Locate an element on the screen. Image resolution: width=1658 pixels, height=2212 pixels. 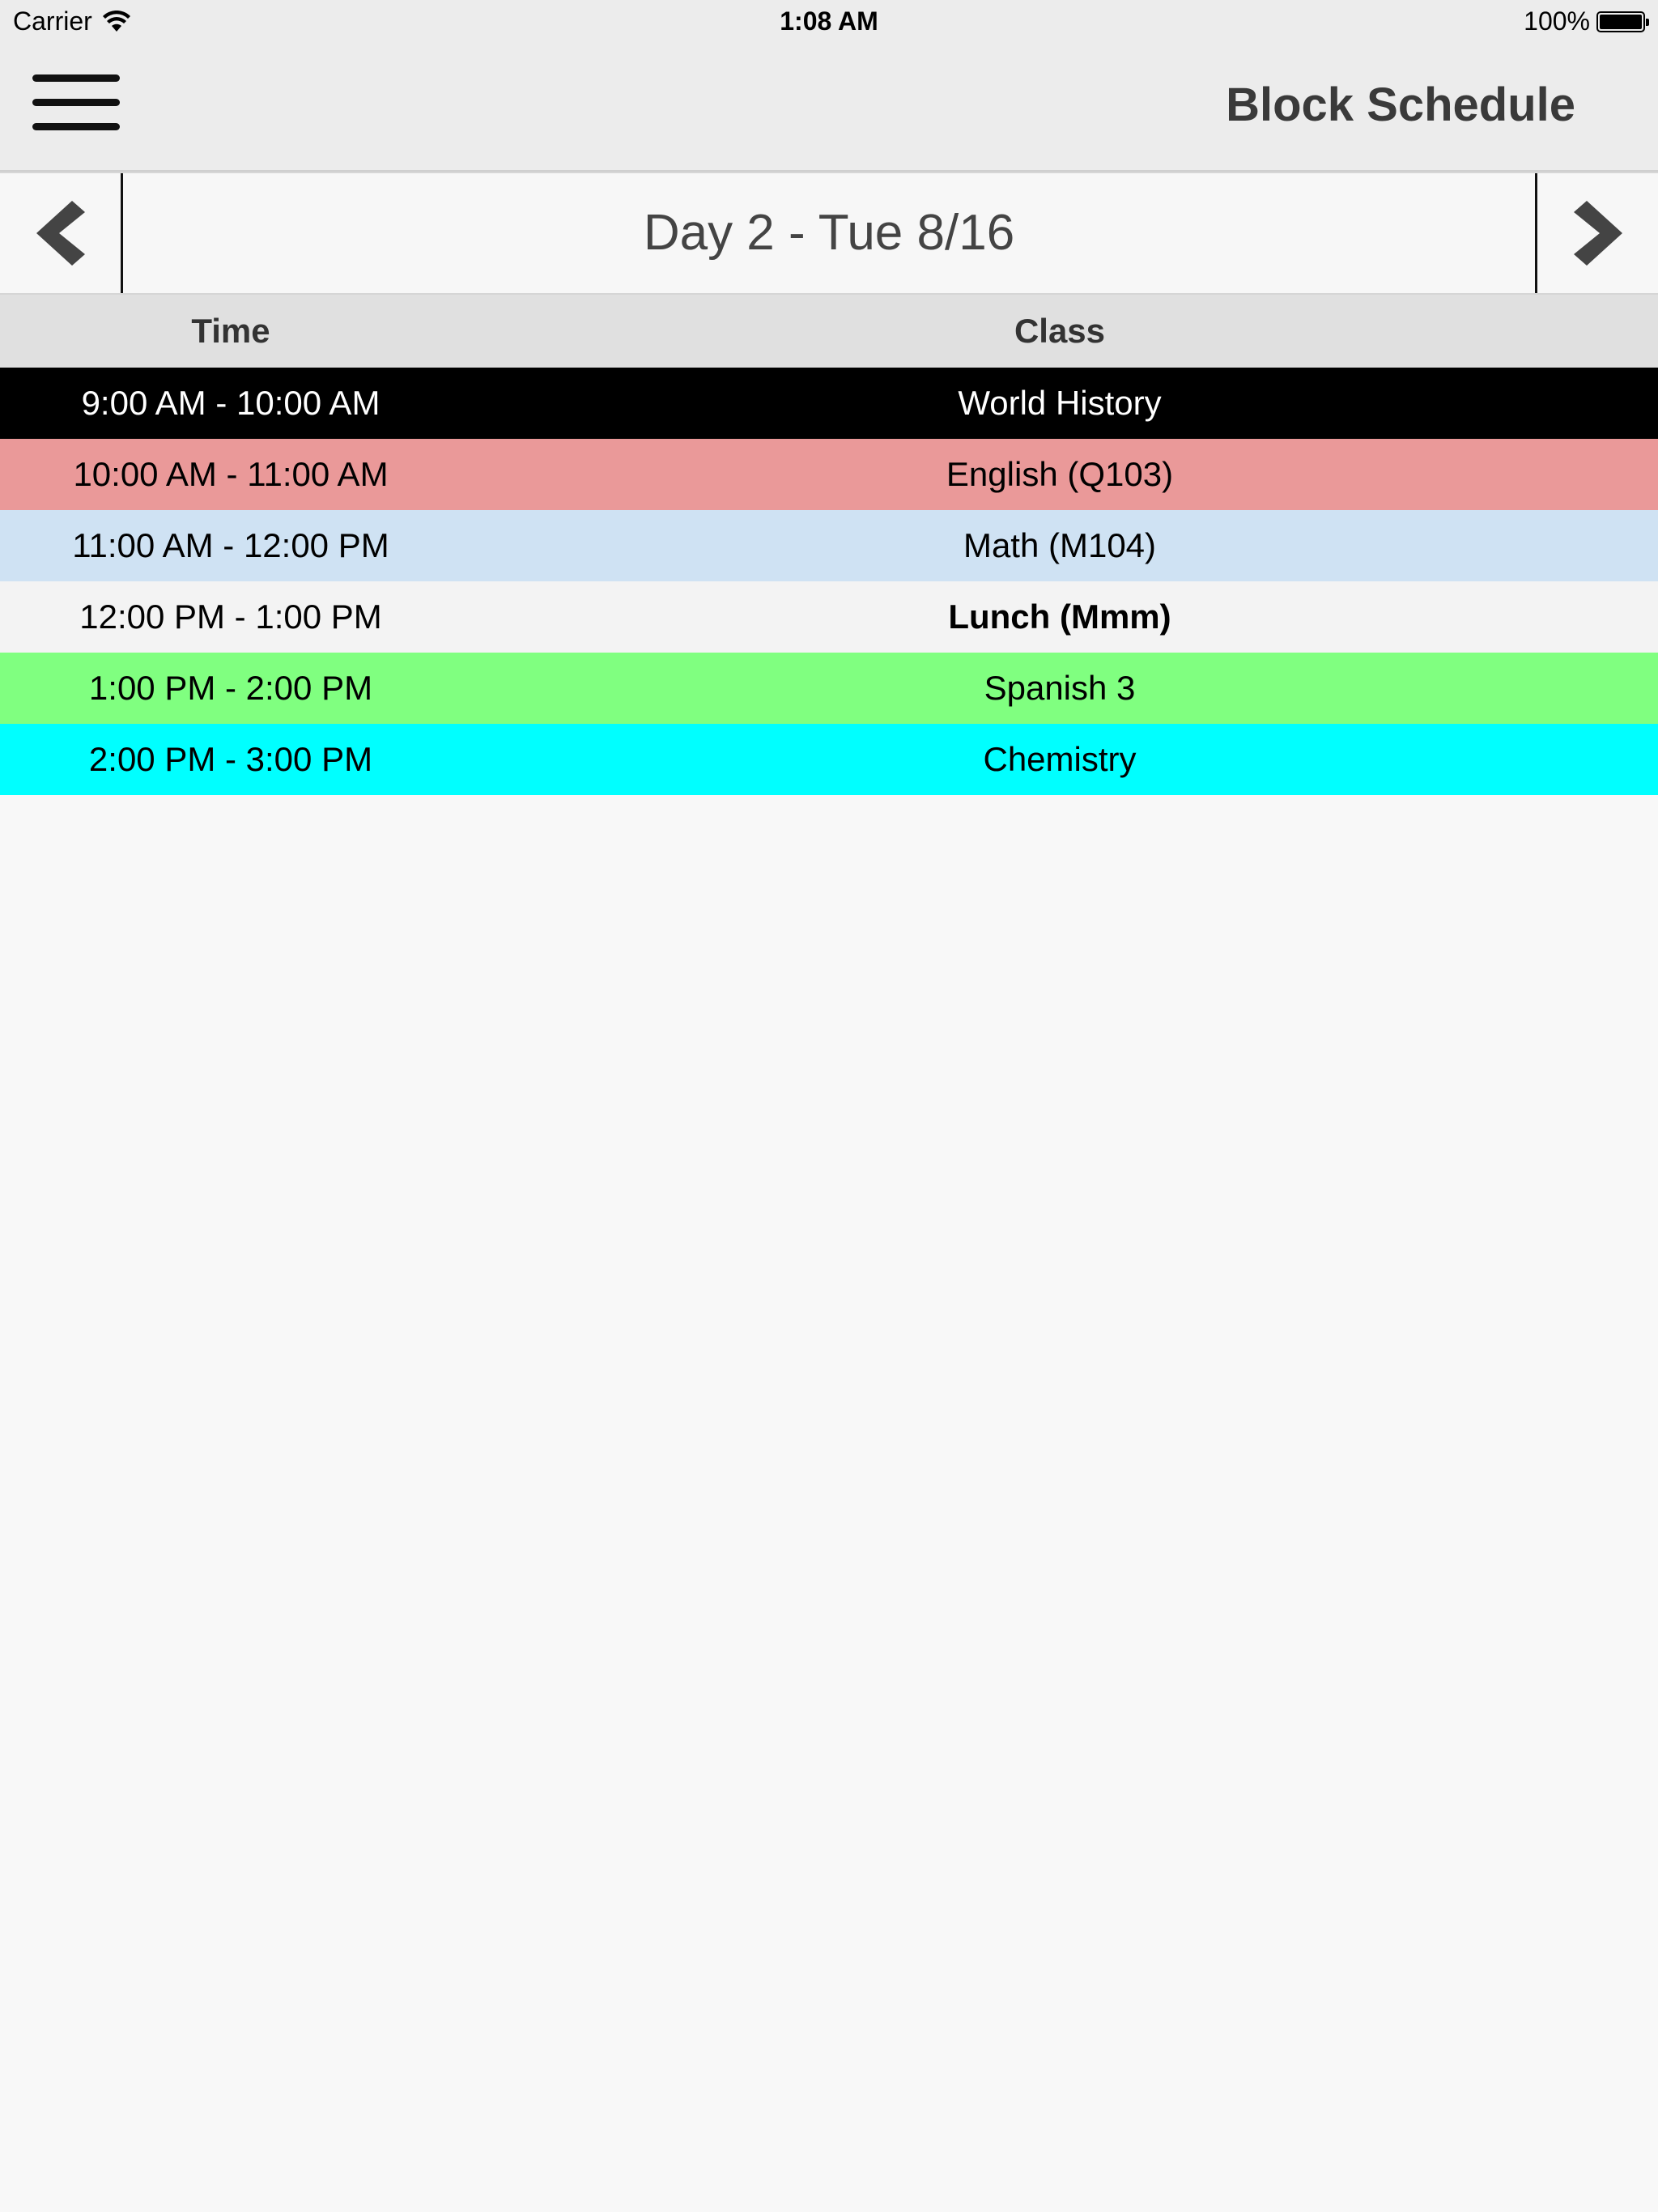
day-label: Day 2 - Tue 8/16 is located at coordinates (829, 233).